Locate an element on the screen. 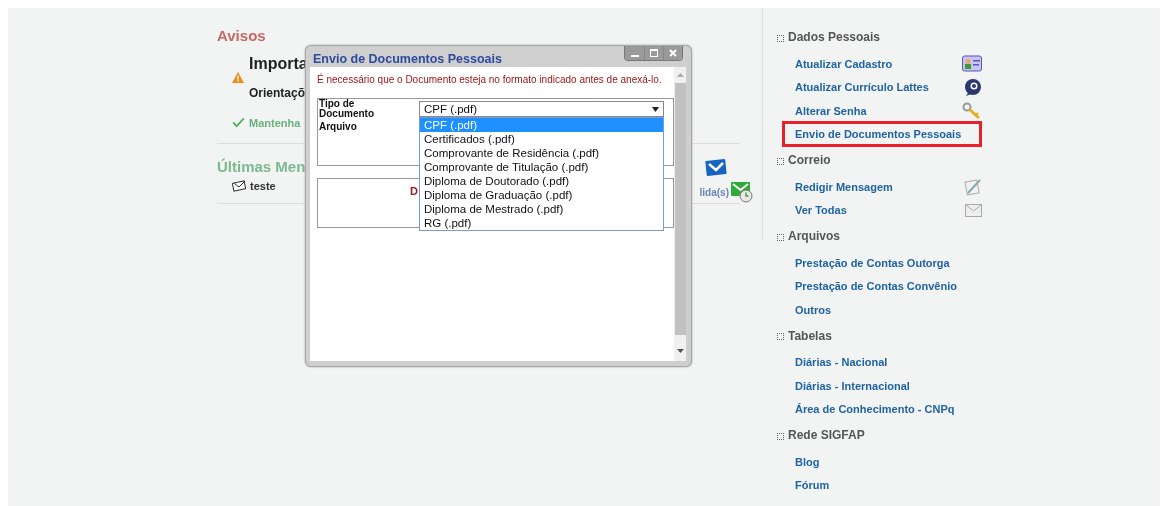  dropdown-option: Diploma de Doutorado (.pdf) is located at coordinates (541, 181).